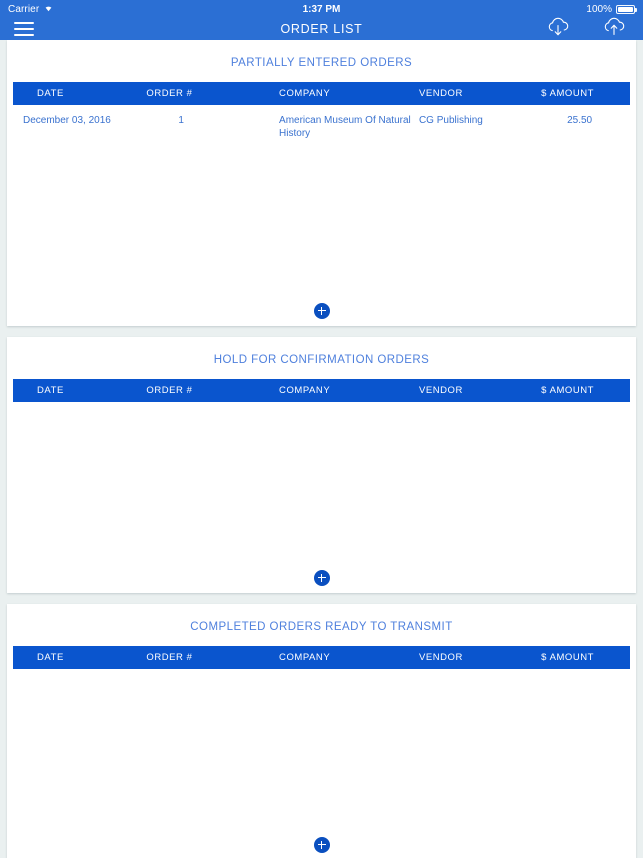 This screenshot has width=643, height=858. I want to click on cell-date: December 03, 2016, so click(67, 120).